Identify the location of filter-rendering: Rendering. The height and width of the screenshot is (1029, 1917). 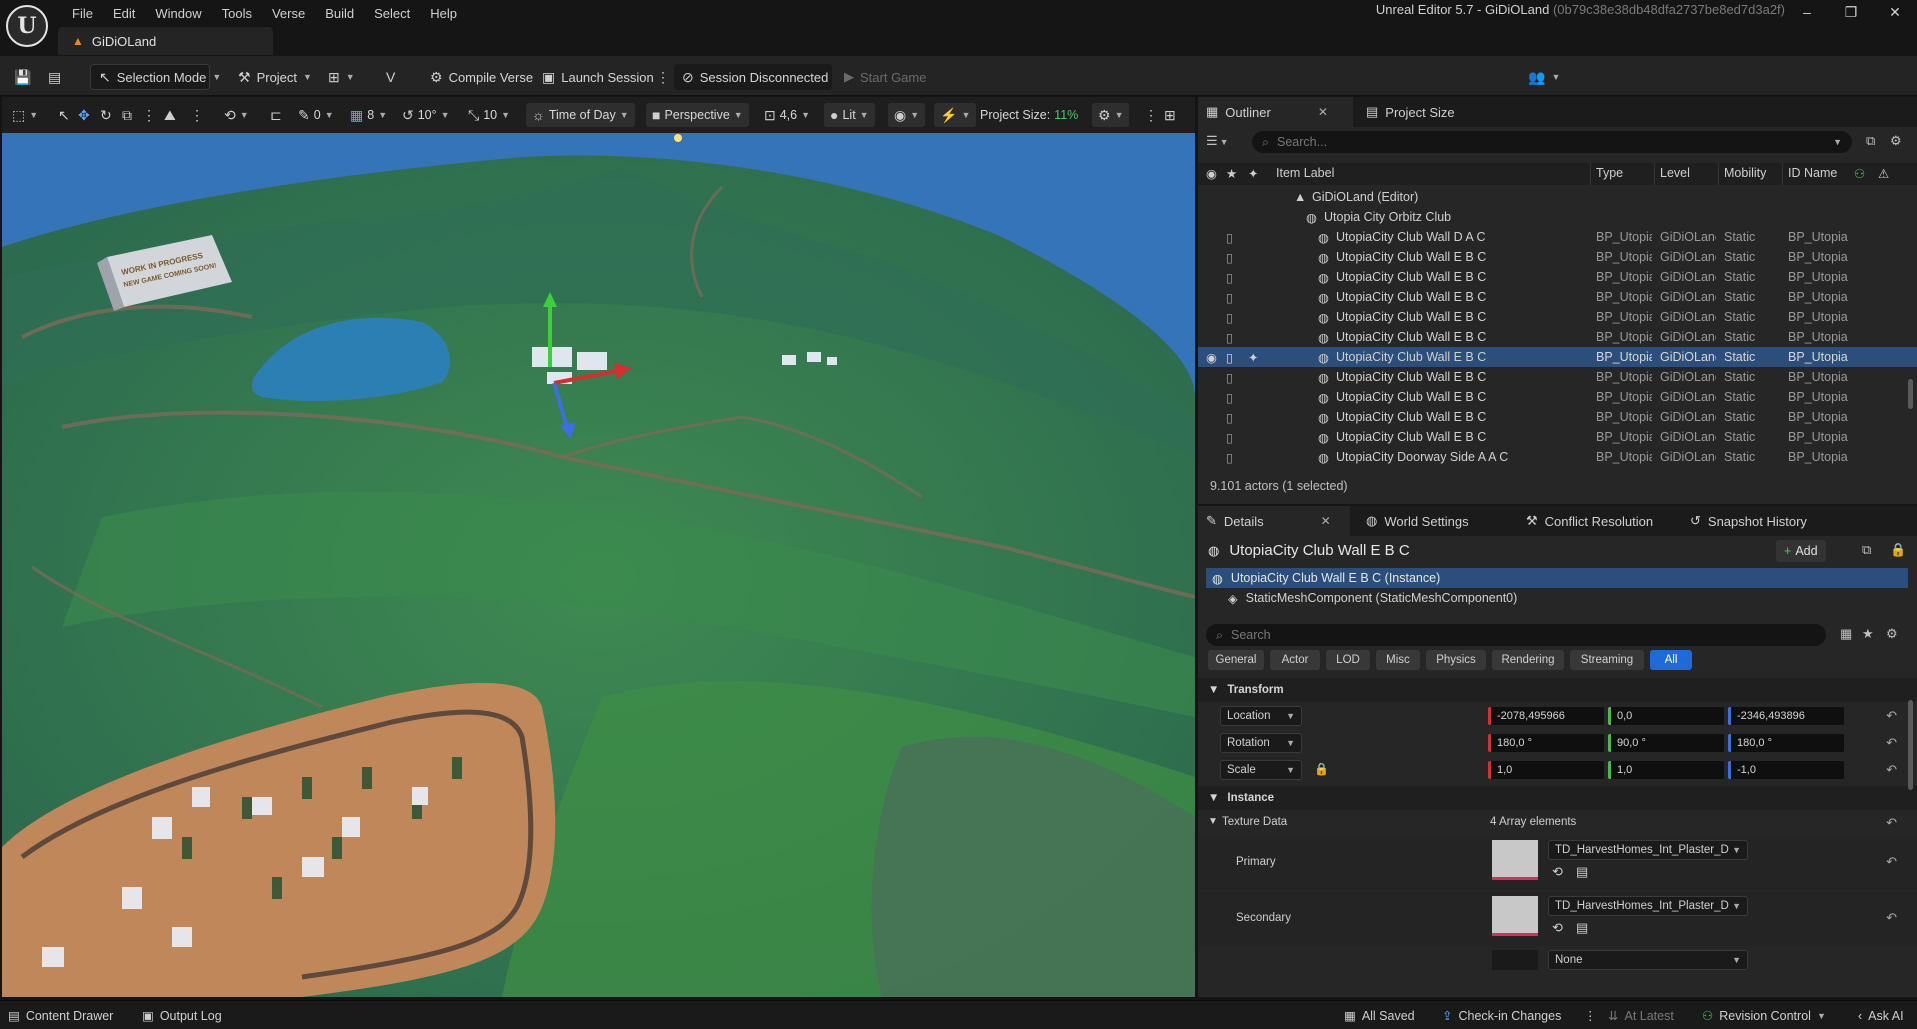
(1528, 660).